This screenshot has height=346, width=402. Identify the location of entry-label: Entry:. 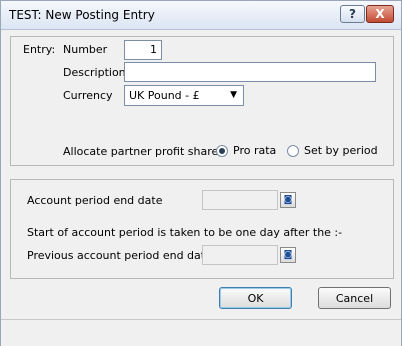
(39, 49).